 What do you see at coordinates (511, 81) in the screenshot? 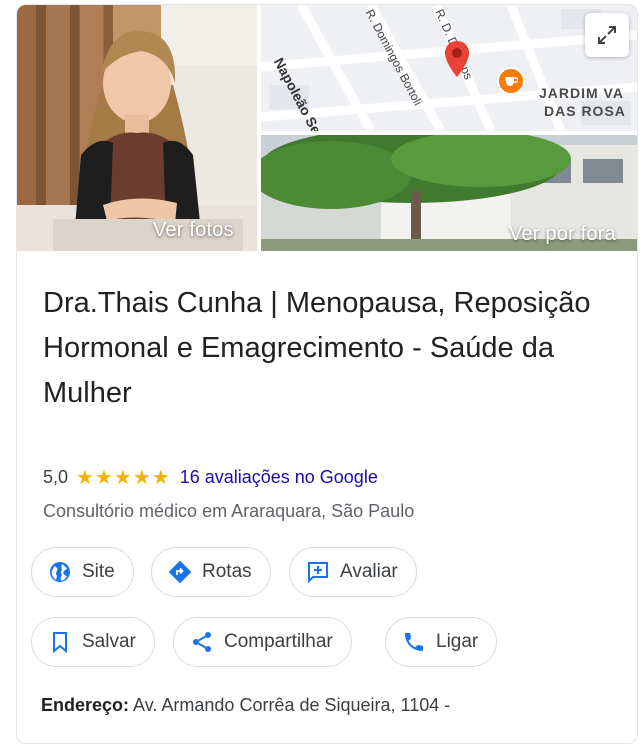
I see `cafe-icon` at bounding box center [511, 81].